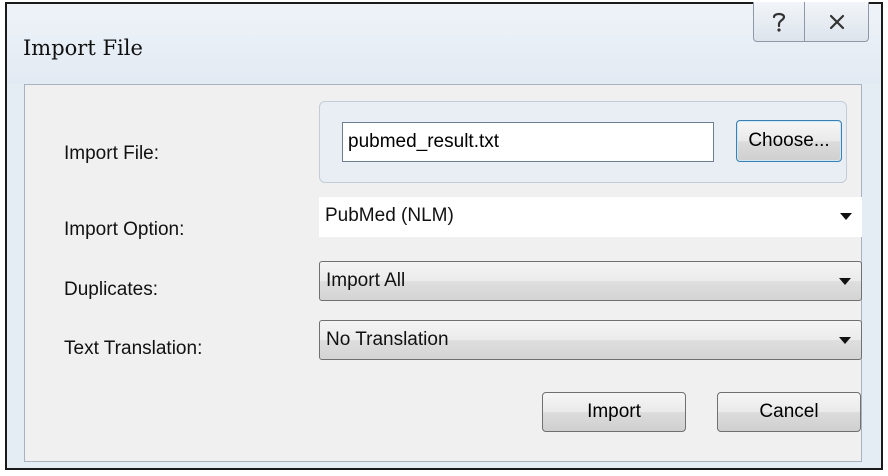  What do you see at coordinates (111, 289) in the screenshot?
I see `duplicates-label: Duplicates:` at bounding box center [111, 289].